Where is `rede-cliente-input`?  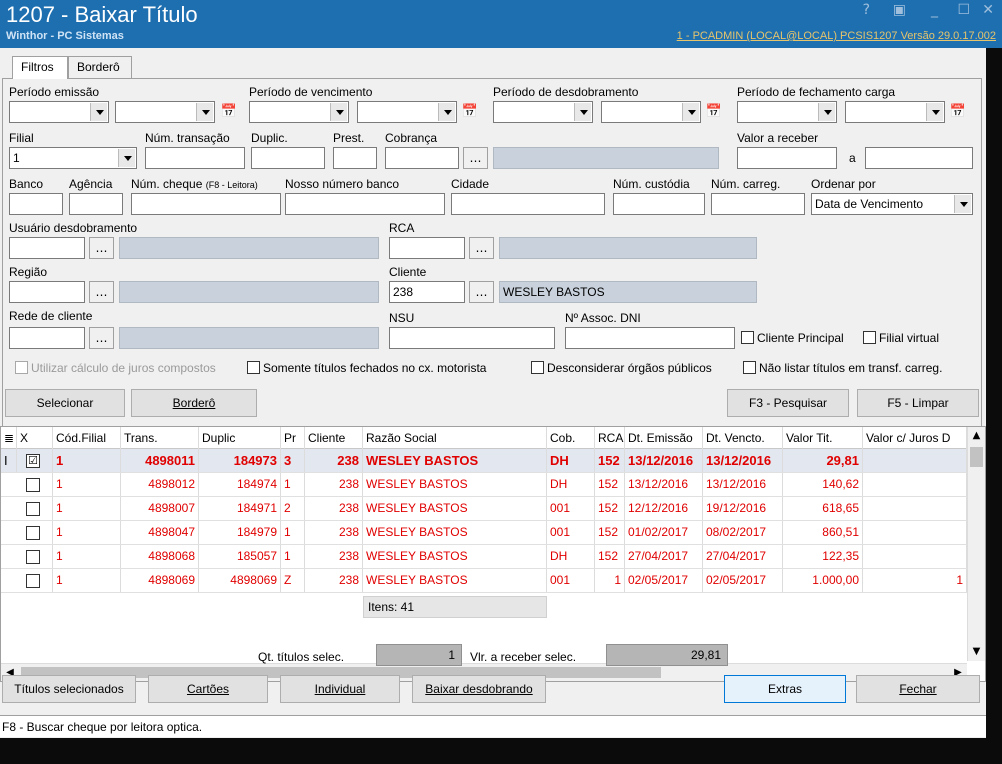 rede-cliente-input is located at coordinates (47, 338).